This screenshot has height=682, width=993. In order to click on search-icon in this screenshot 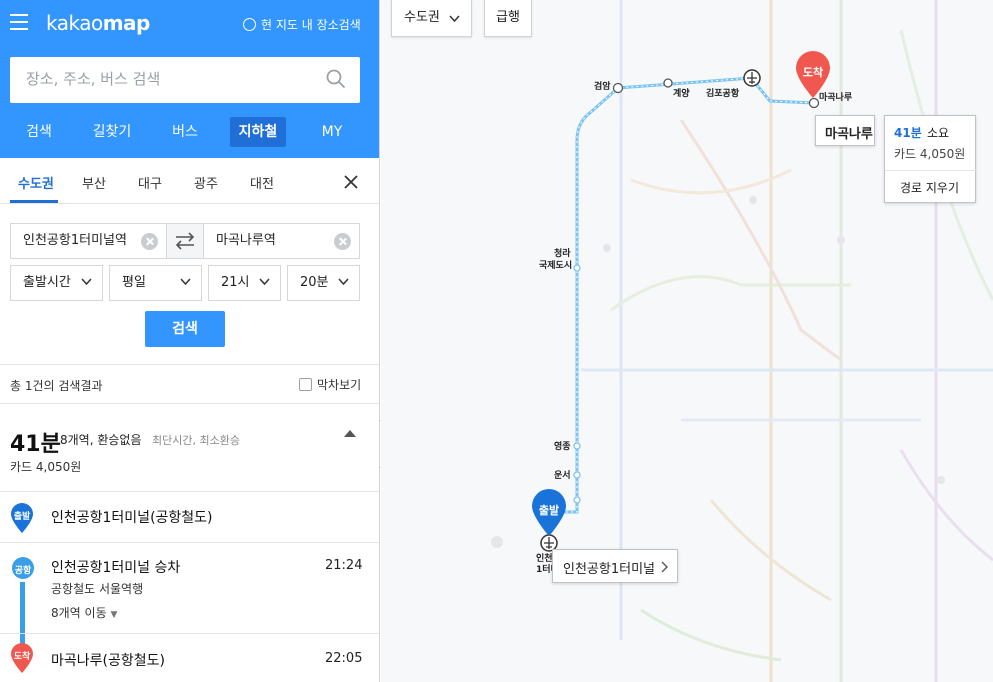, I will do `click(336, 79)`.